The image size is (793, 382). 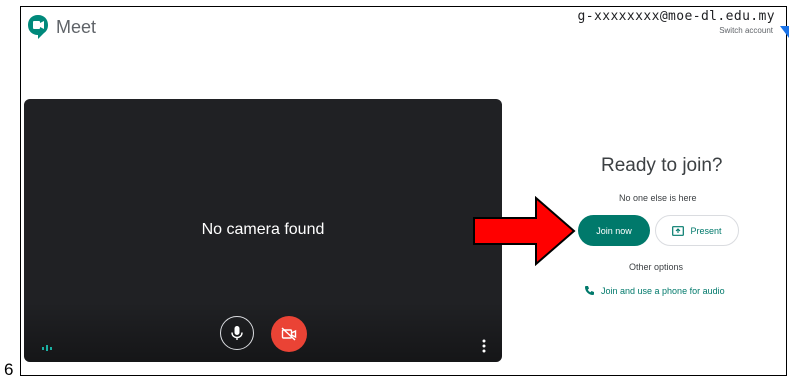 What do you see at coordinates (38, 27) in the screenshot?
I see `meet-logo-icon` at bounding box center [38, 27].